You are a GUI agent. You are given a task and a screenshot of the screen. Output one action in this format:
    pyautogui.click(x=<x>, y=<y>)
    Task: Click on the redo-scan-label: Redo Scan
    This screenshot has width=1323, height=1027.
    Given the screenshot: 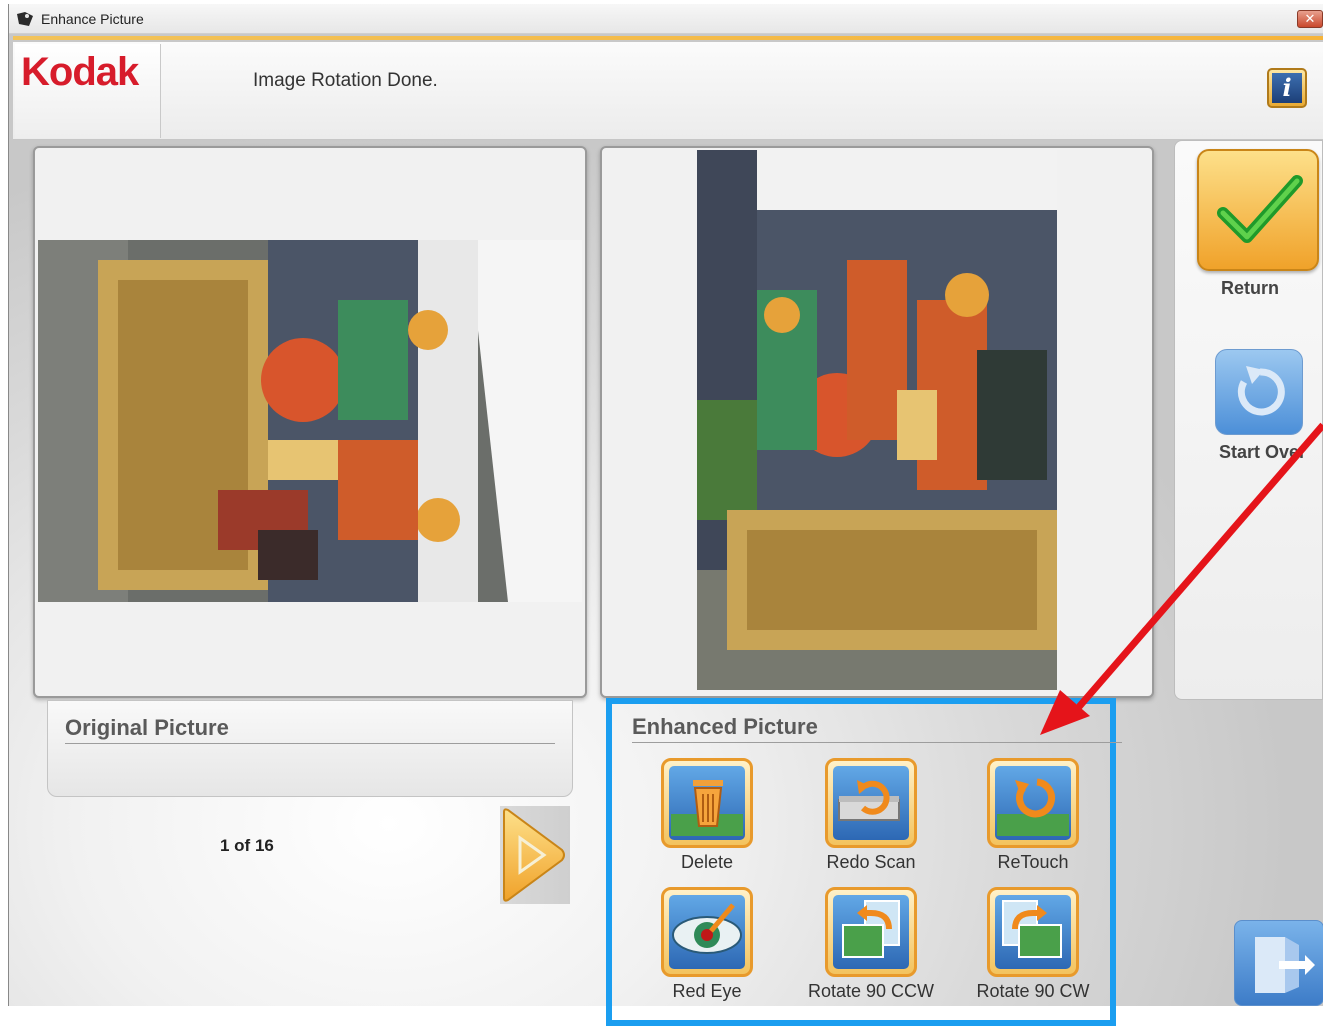 What is the action you would take?
    pyautogui.click(x=871, y=862)
    